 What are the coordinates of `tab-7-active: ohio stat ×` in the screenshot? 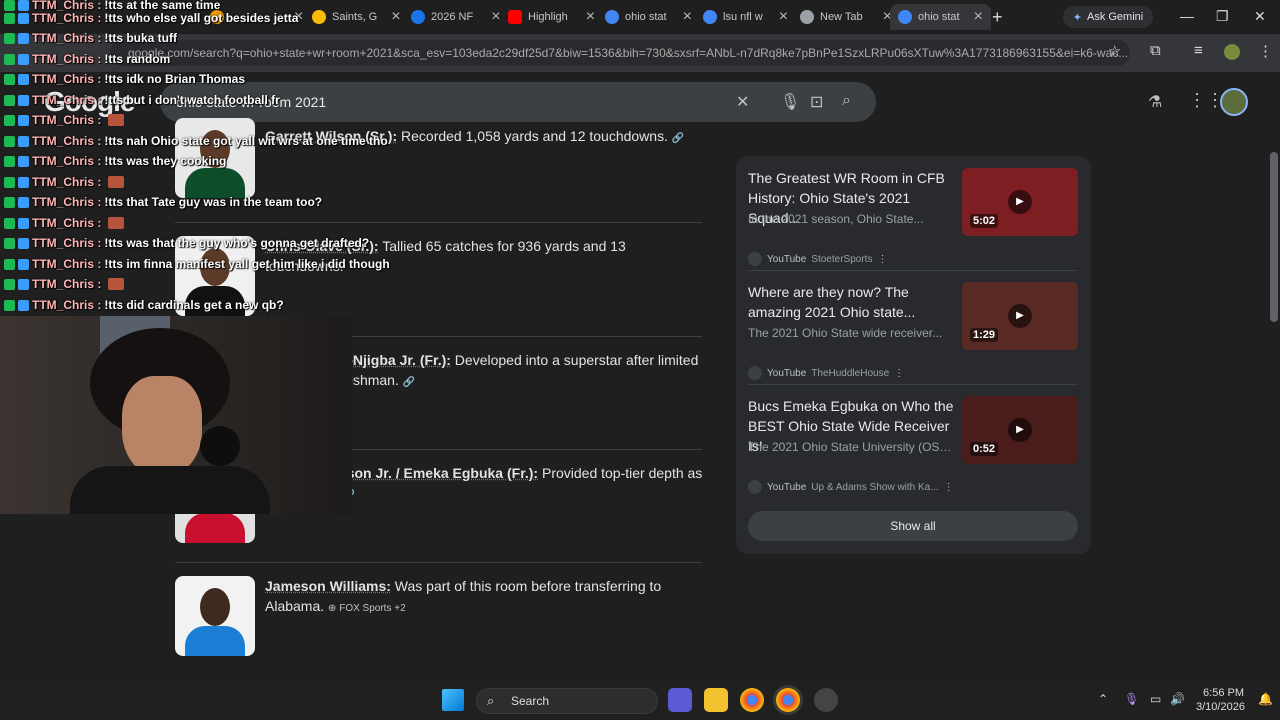 It's located at (940, 17).